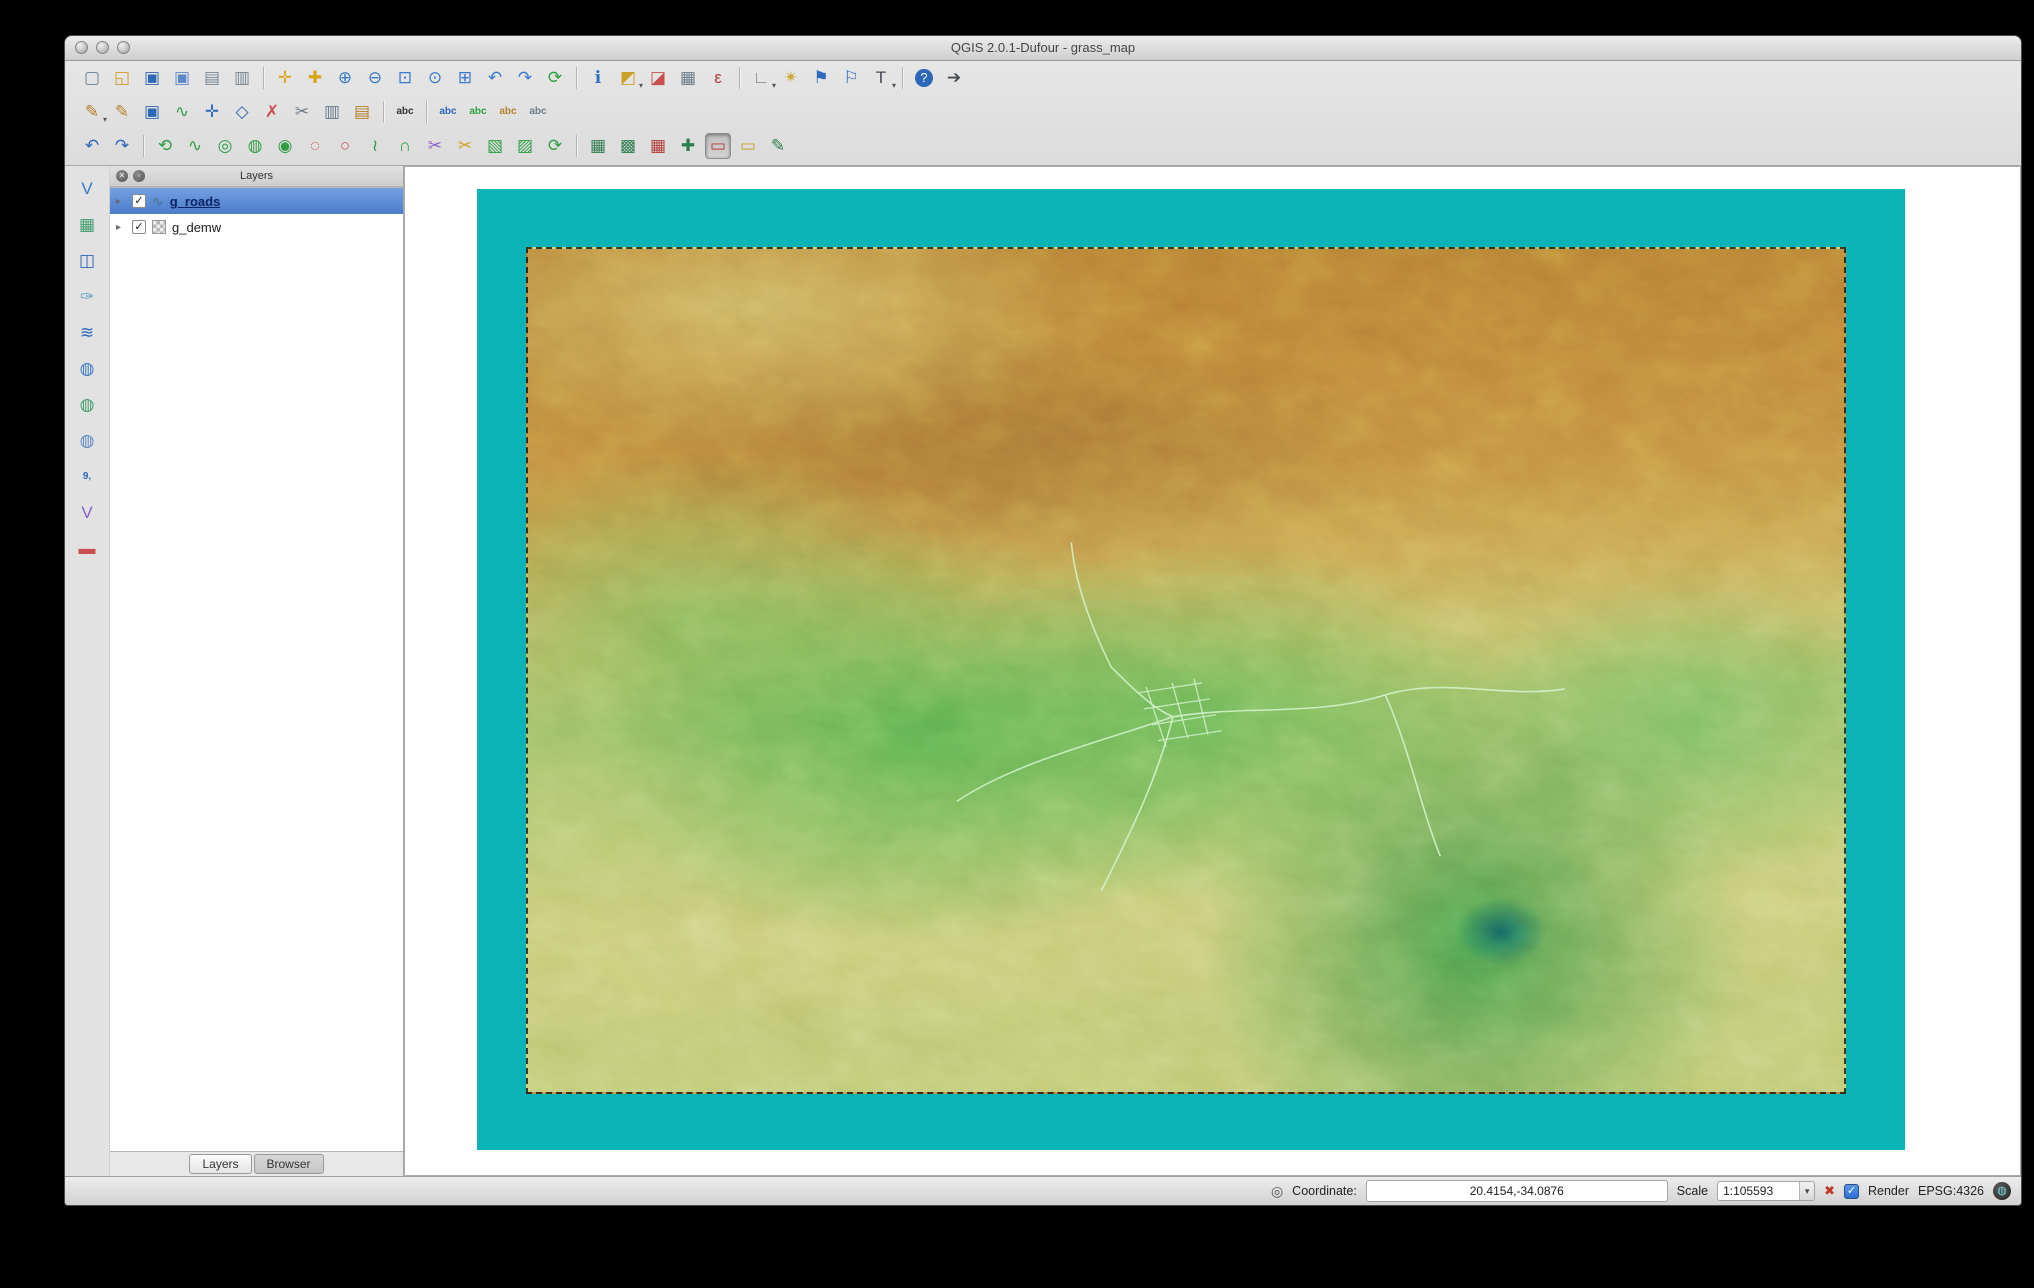 The image size is (2034, 1288). I want to click on text-annotation-icon: T, so click(881, 77).